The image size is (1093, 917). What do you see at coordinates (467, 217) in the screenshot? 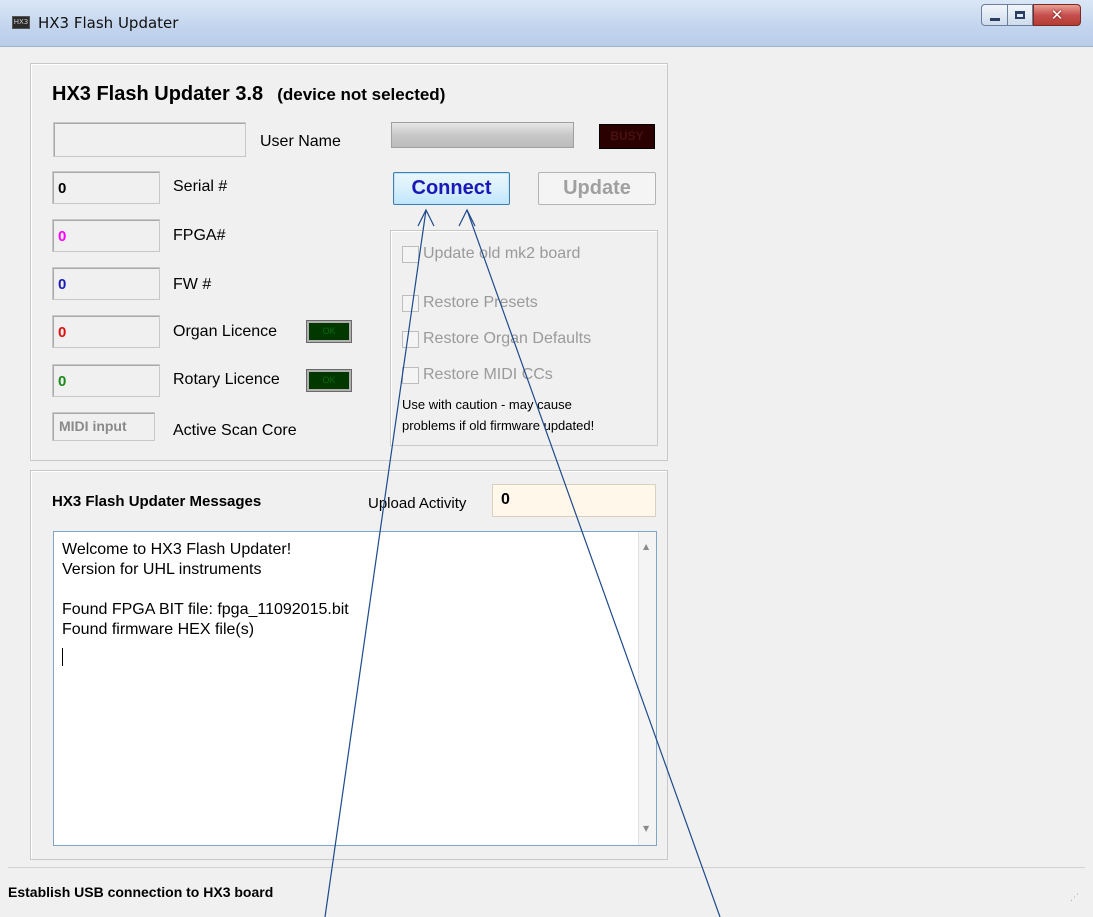
I see `annotation-arrowhead-right` at bounding box center [467, 217].